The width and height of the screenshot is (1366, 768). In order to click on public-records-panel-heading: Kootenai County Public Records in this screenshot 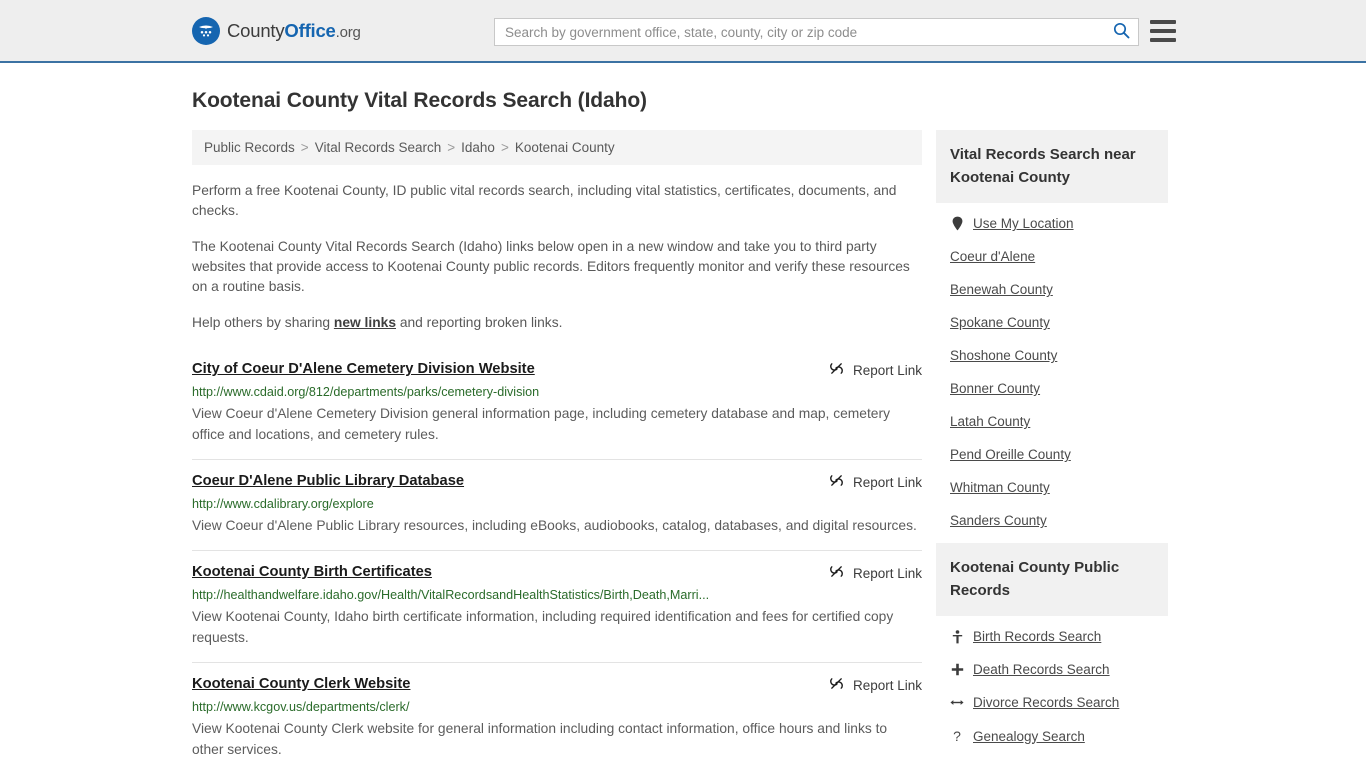, I will do `click(1052, 579)`.